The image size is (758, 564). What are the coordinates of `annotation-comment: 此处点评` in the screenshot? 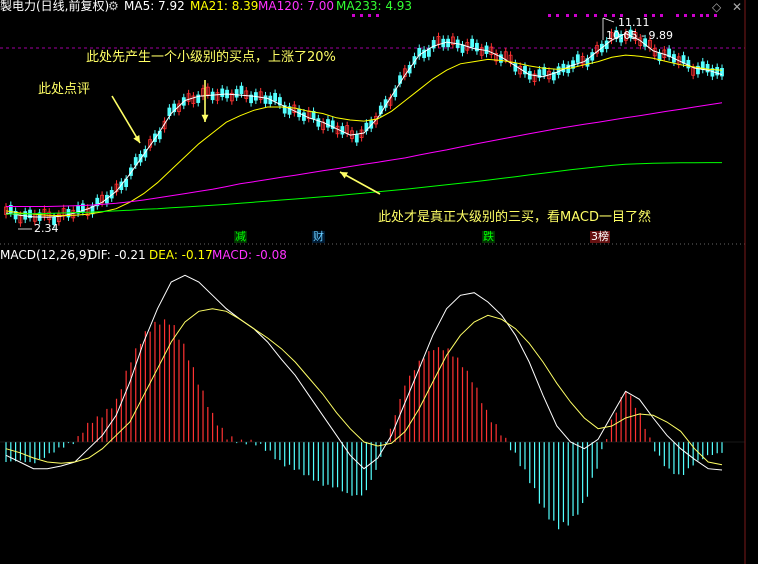 It's located at (64, 89).